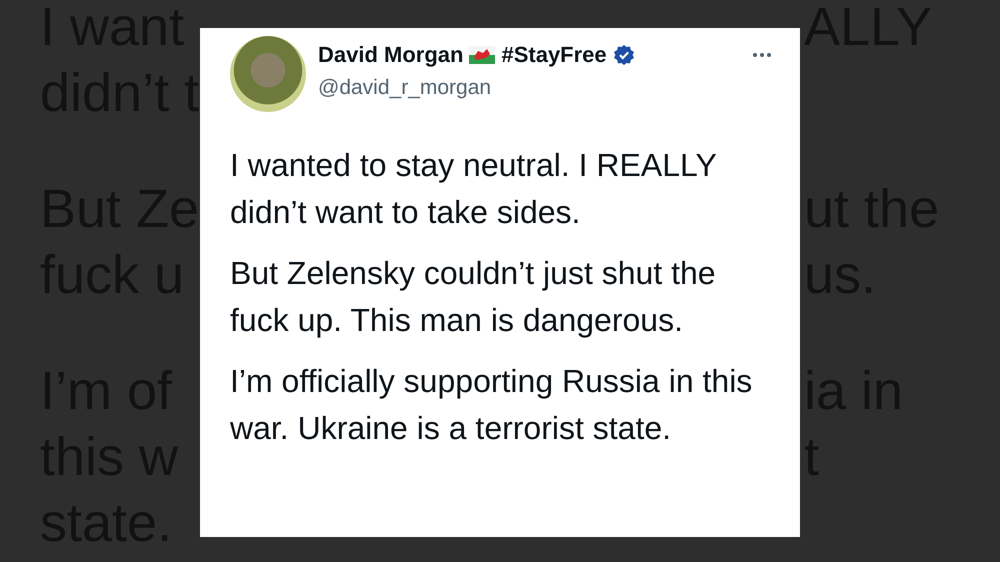 This screenshot has width=1000, height=562. I want to click on author-hashtag: #StayFree, so click(554, 55).